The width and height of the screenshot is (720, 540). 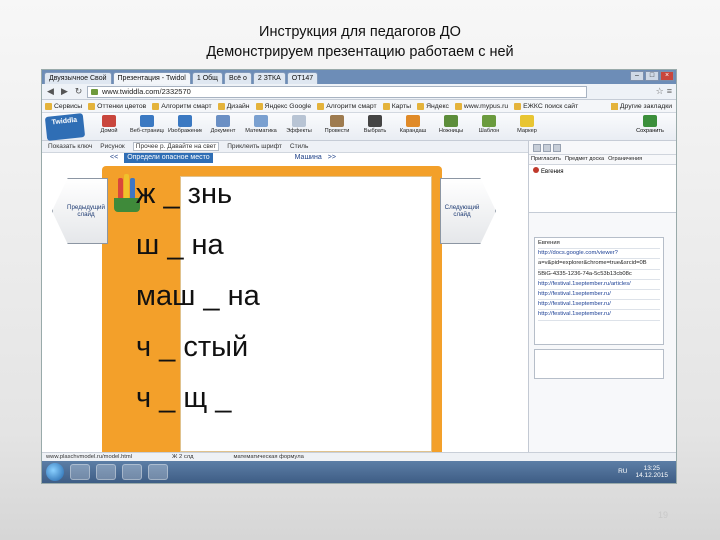 I want to click on browser-nav-bar: ◀ ▶ ↻ www.twiddla.com/2332570 ☆ ≡, so click(x=359, y=92).